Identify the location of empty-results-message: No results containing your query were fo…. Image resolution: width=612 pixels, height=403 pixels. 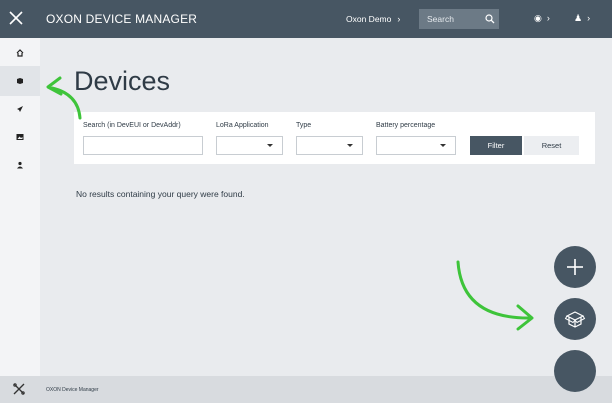
(160, 194).